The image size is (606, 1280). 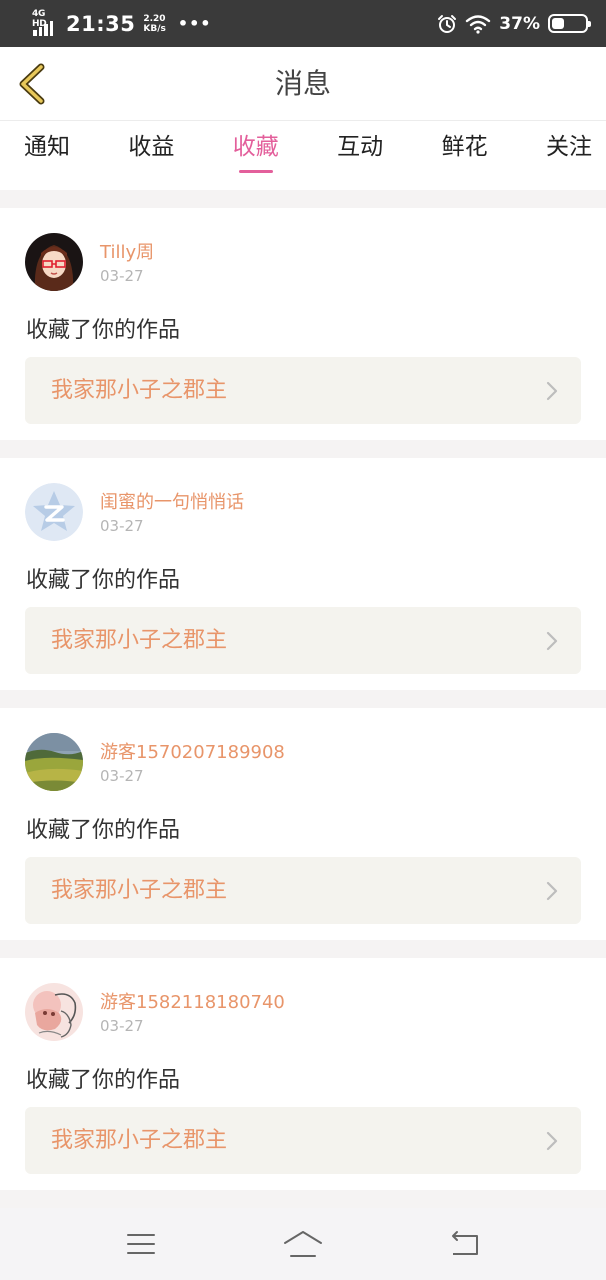 I want to click on speed-value: 2.20, so click(x=154, y=18).